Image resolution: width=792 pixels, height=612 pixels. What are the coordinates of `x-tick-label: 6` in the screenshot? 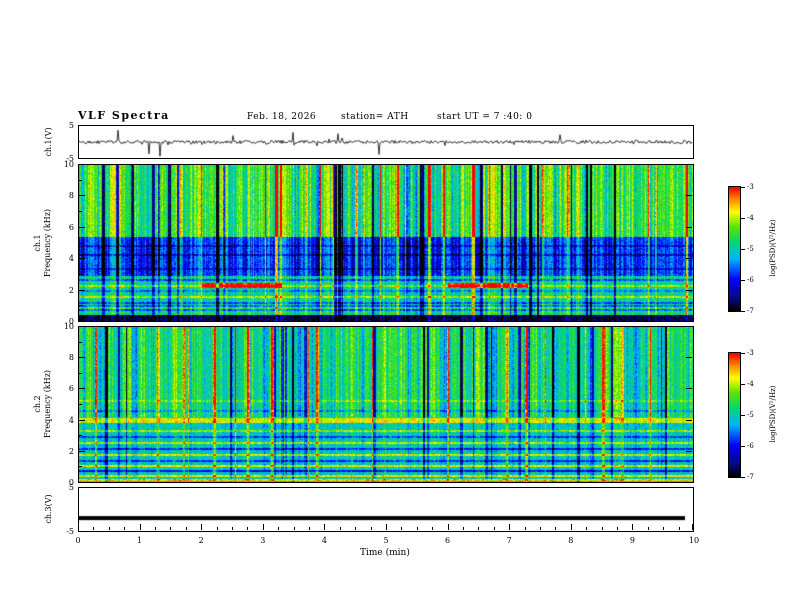 It's located at (448, 540).